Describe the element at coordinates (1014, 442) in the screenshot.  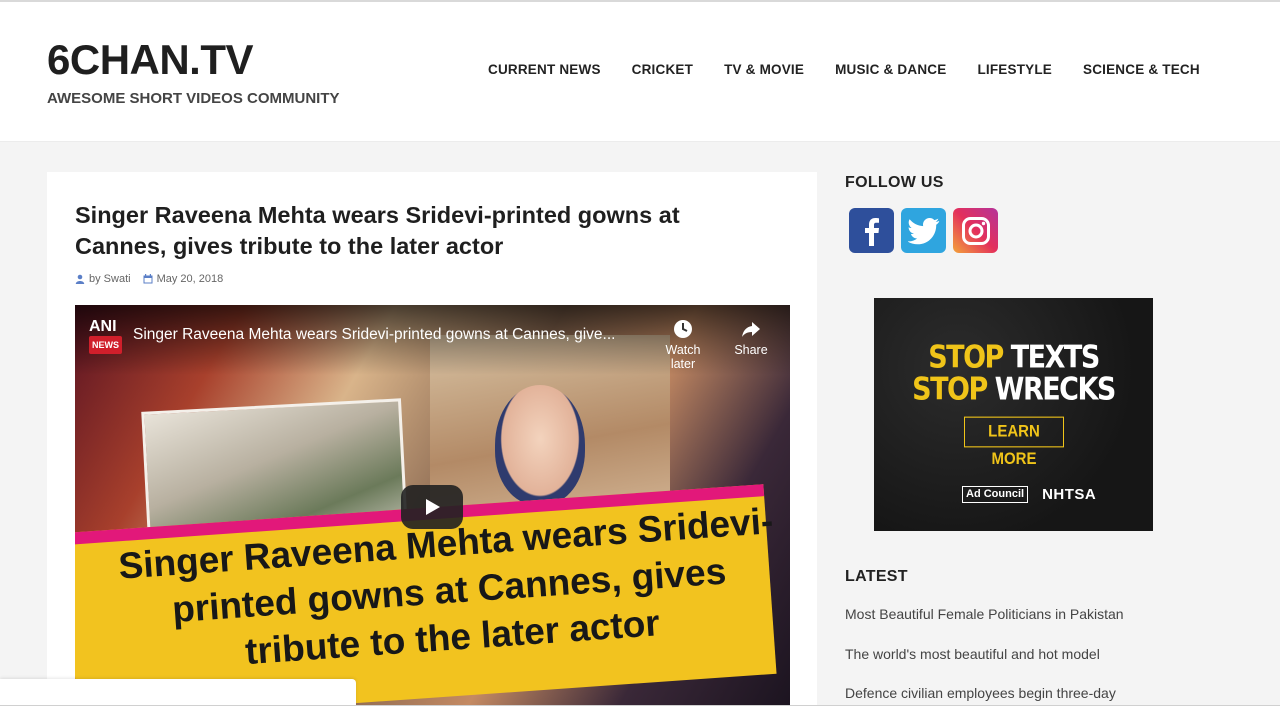
I see `ad-learn-more-button: LEARN MORE` at that location.